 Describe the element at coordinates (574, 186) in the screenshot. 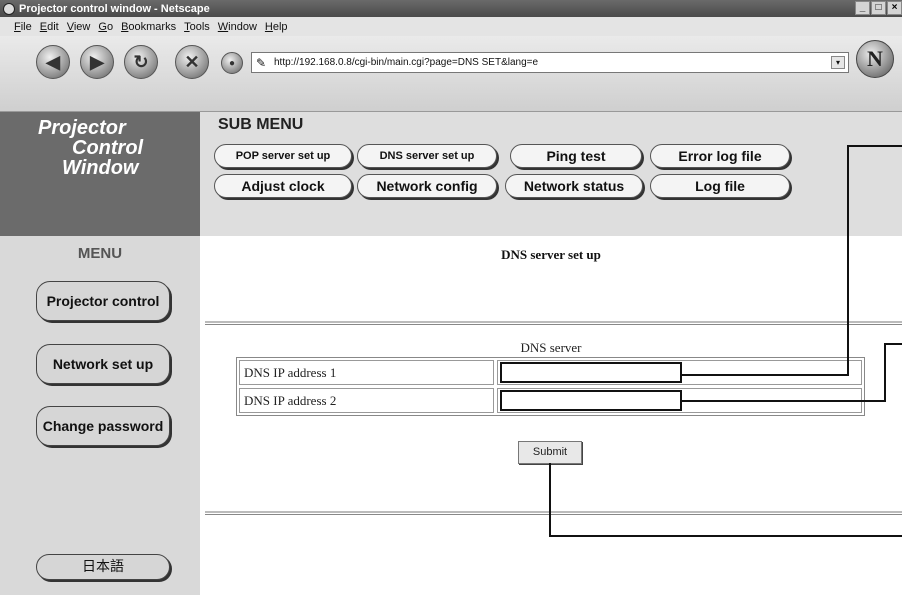

I see `network-status-button: Network status` at that location.